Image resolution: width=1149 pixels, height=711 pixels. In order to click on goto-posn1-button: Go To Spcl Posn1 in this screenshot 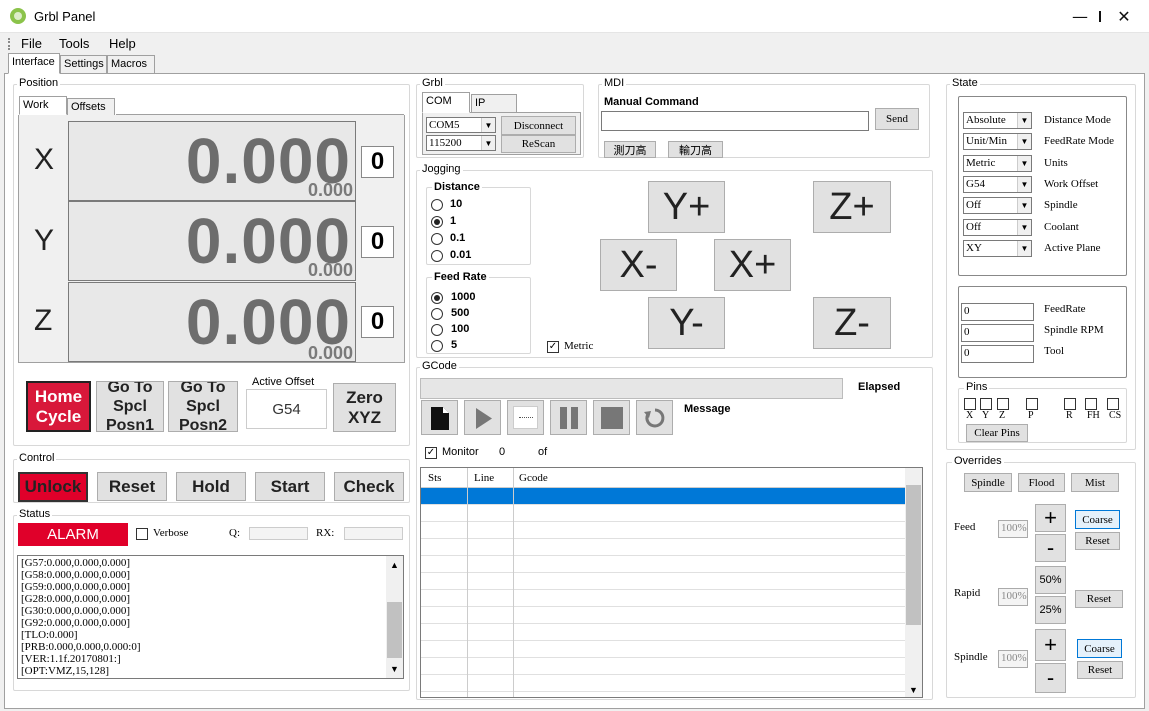, I will do `click(130, 406)`.